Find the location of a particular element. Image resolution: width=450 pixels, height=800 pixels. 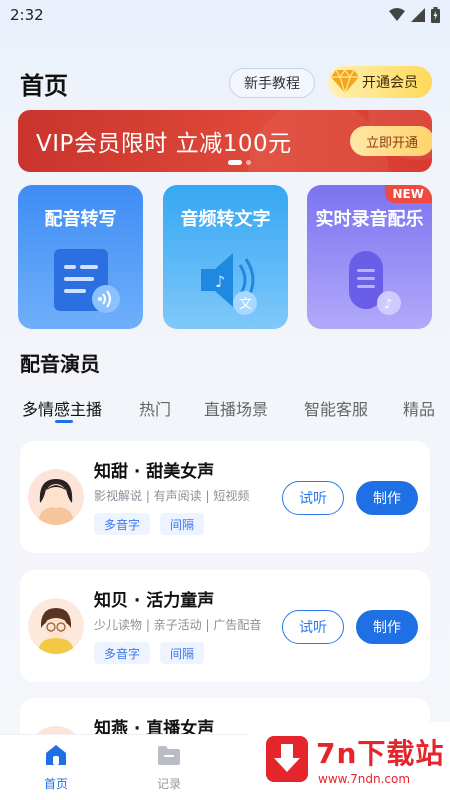

category-tabs: 多情感主播 热门 直播场景 智能客服 精品 is located at coordinates (225, 410).